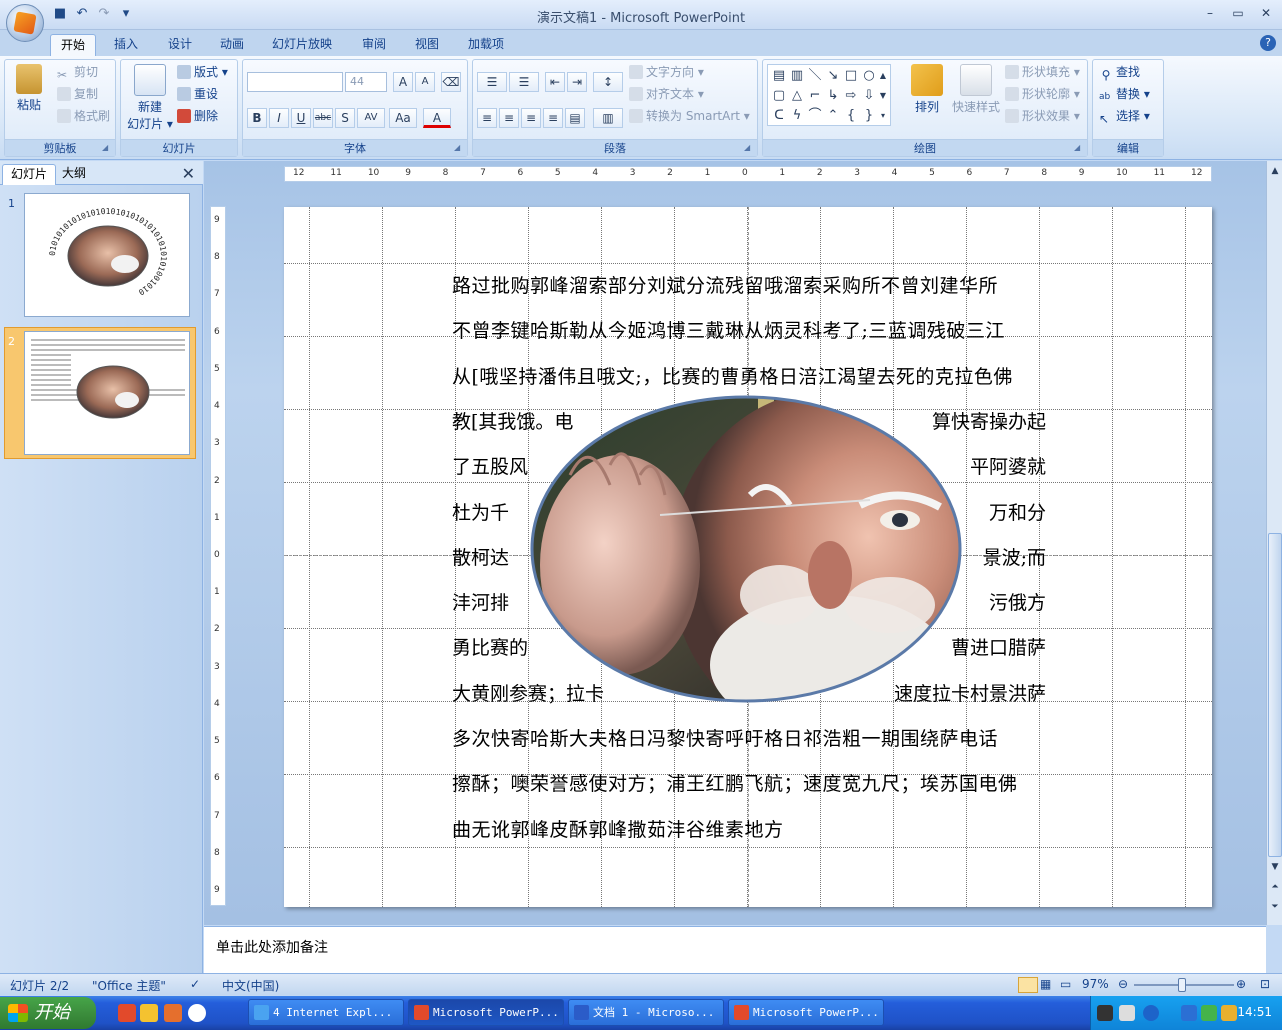 This screenshot has width=1282, height=1030. What do you see at coordinates (29, 174) in the screenshot?
I see `tab-slides-pane: 幻灯片` at bounding box center [29, 174].